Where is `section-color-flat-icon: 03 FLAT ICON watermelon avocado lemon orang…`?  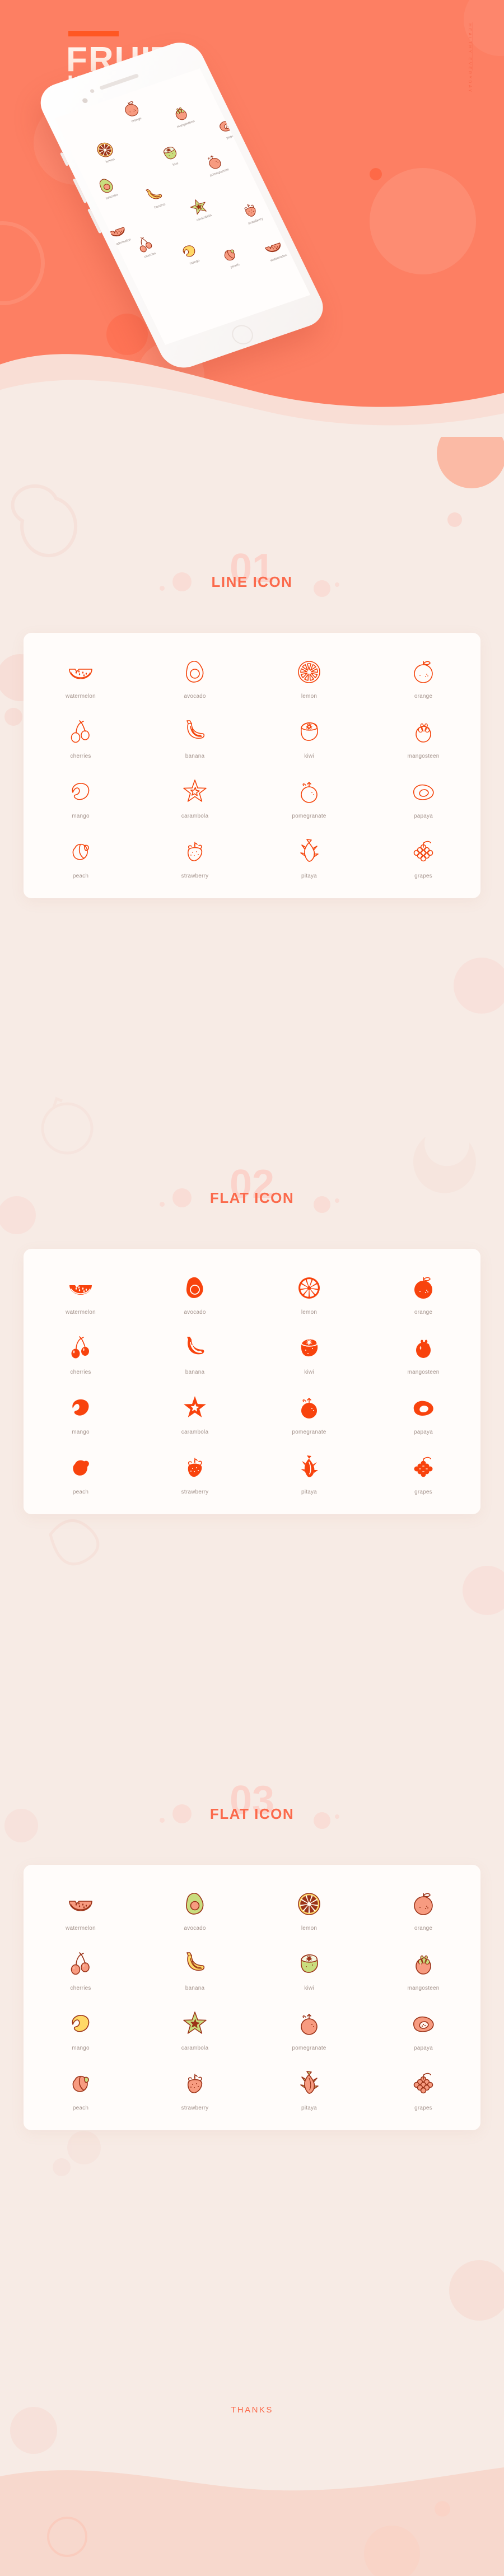 section-color-flat-icon: 03 FLAT ICON watermelon avocado lemon orang… is located at coordinates (252, 1944).